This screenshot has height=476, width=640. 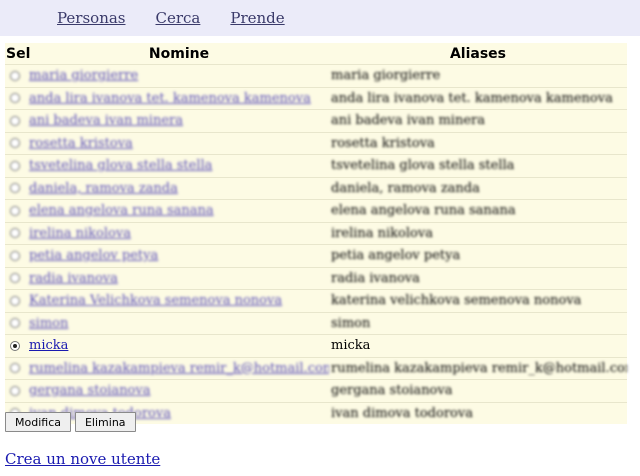 I want to click on row-name-link: maria giorgierre, so click(x=83, y=75).